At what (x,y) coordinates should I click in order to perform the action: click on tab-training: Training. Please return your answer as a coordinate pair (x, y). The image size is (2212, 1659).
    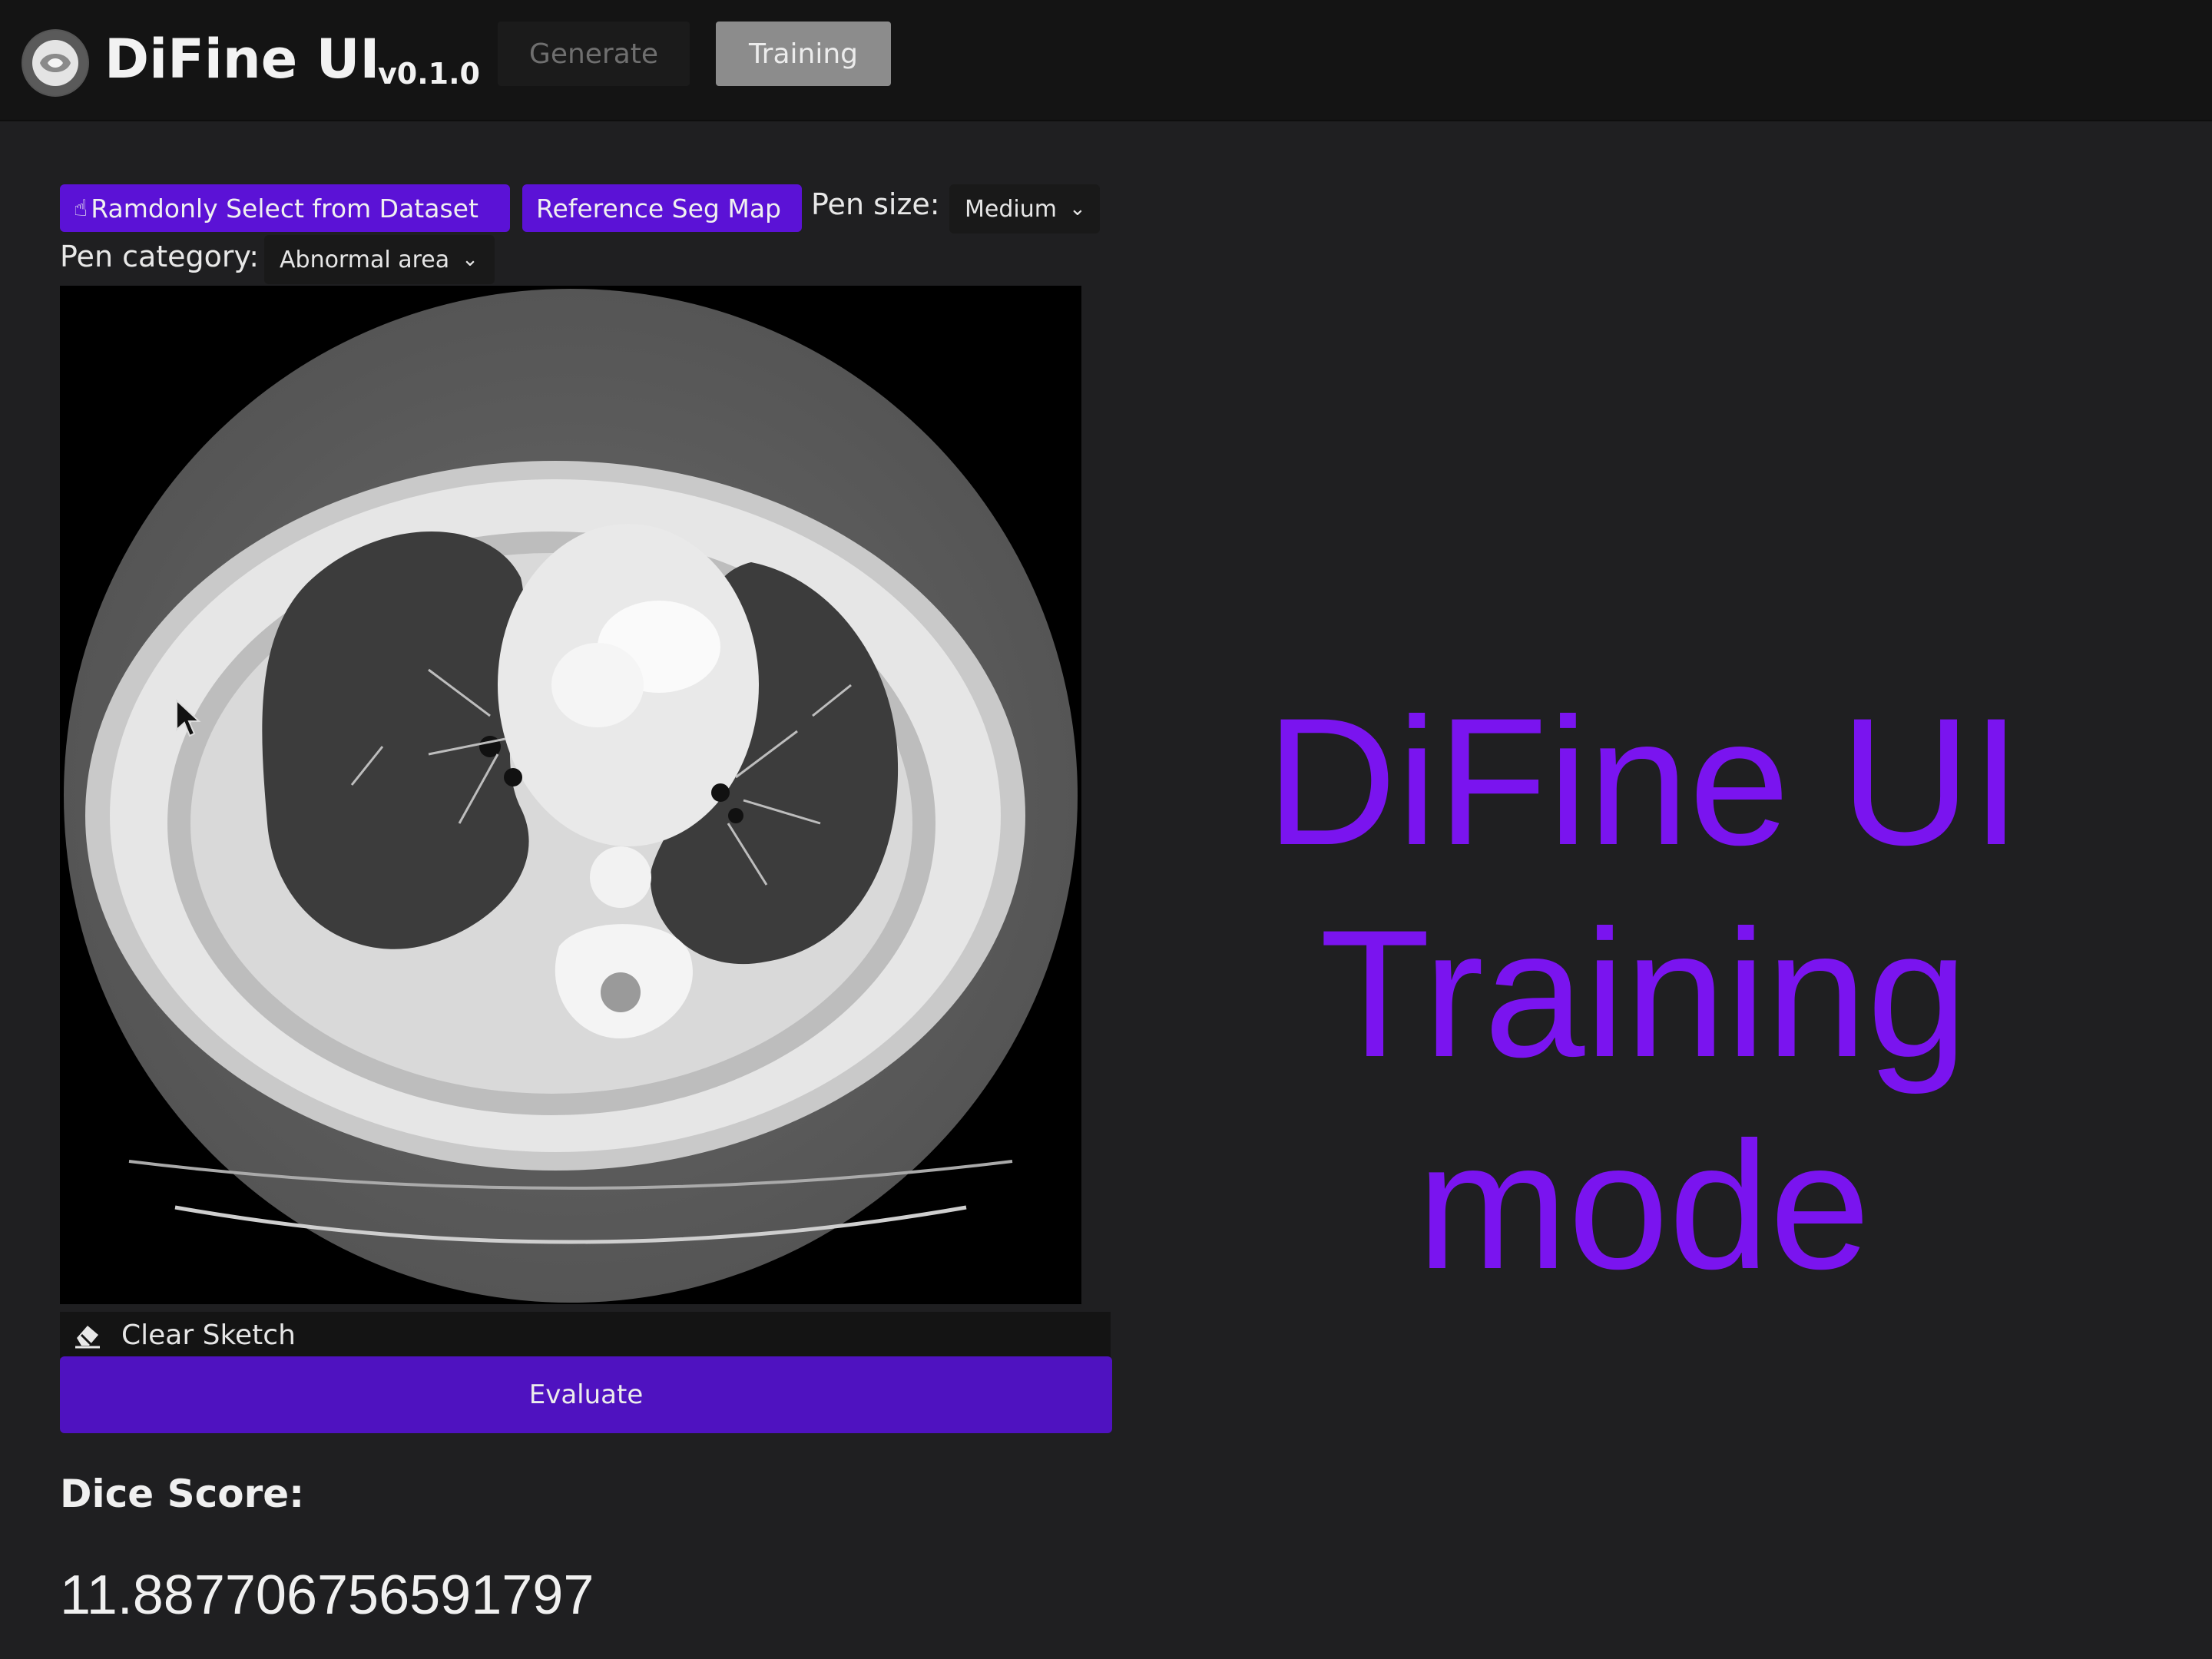
    Looking at the image, I should click on (803, 54).